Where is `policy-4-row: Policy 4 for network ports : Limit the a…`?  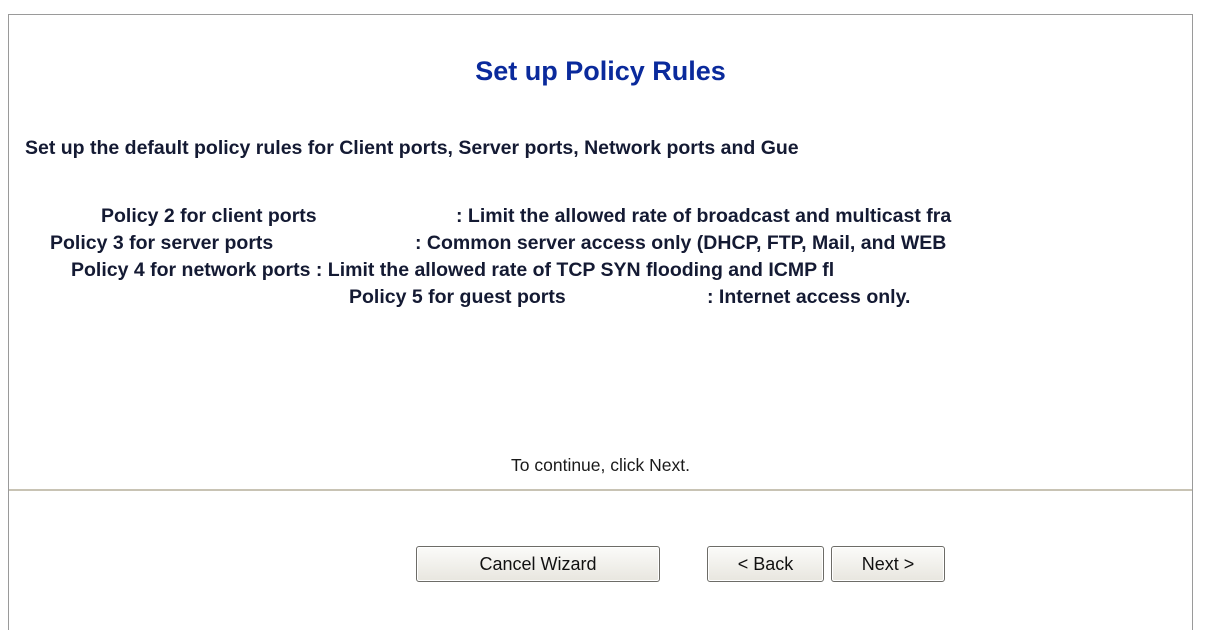 policy-4-row: Policy 4 for network ports : Limit the a… is located at coordinates (452, 270).